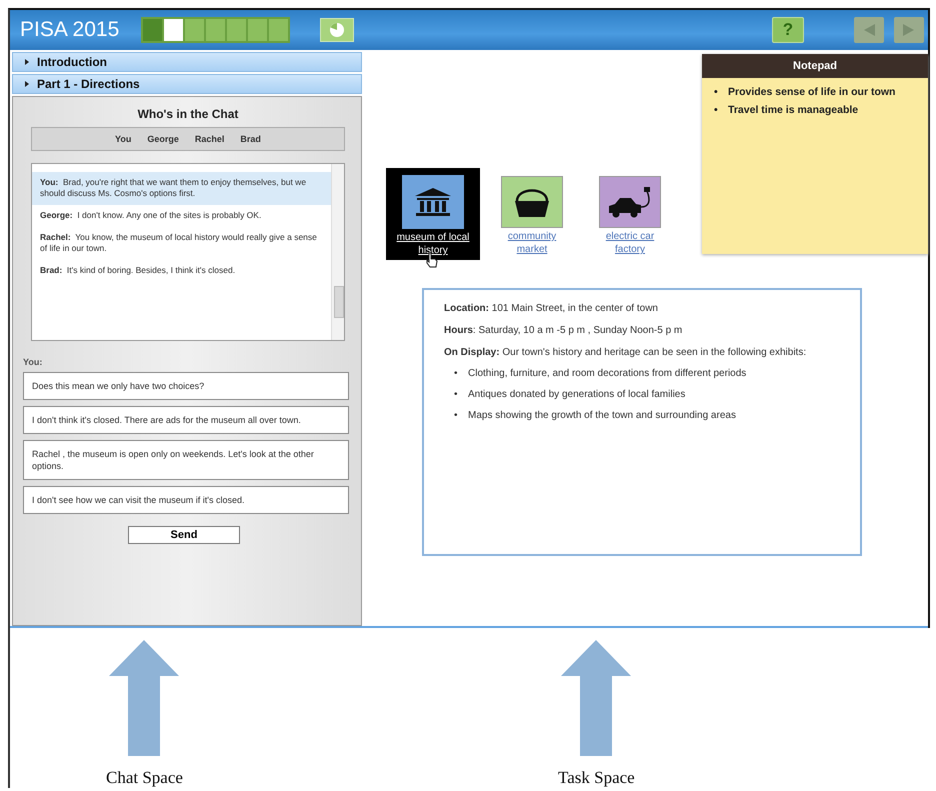 The height and width of the screenshot is (791, 936). Describe the element at coordinates (187, 84) in the screenshot. I see `section-header: Part 1 - Directions` at that location.